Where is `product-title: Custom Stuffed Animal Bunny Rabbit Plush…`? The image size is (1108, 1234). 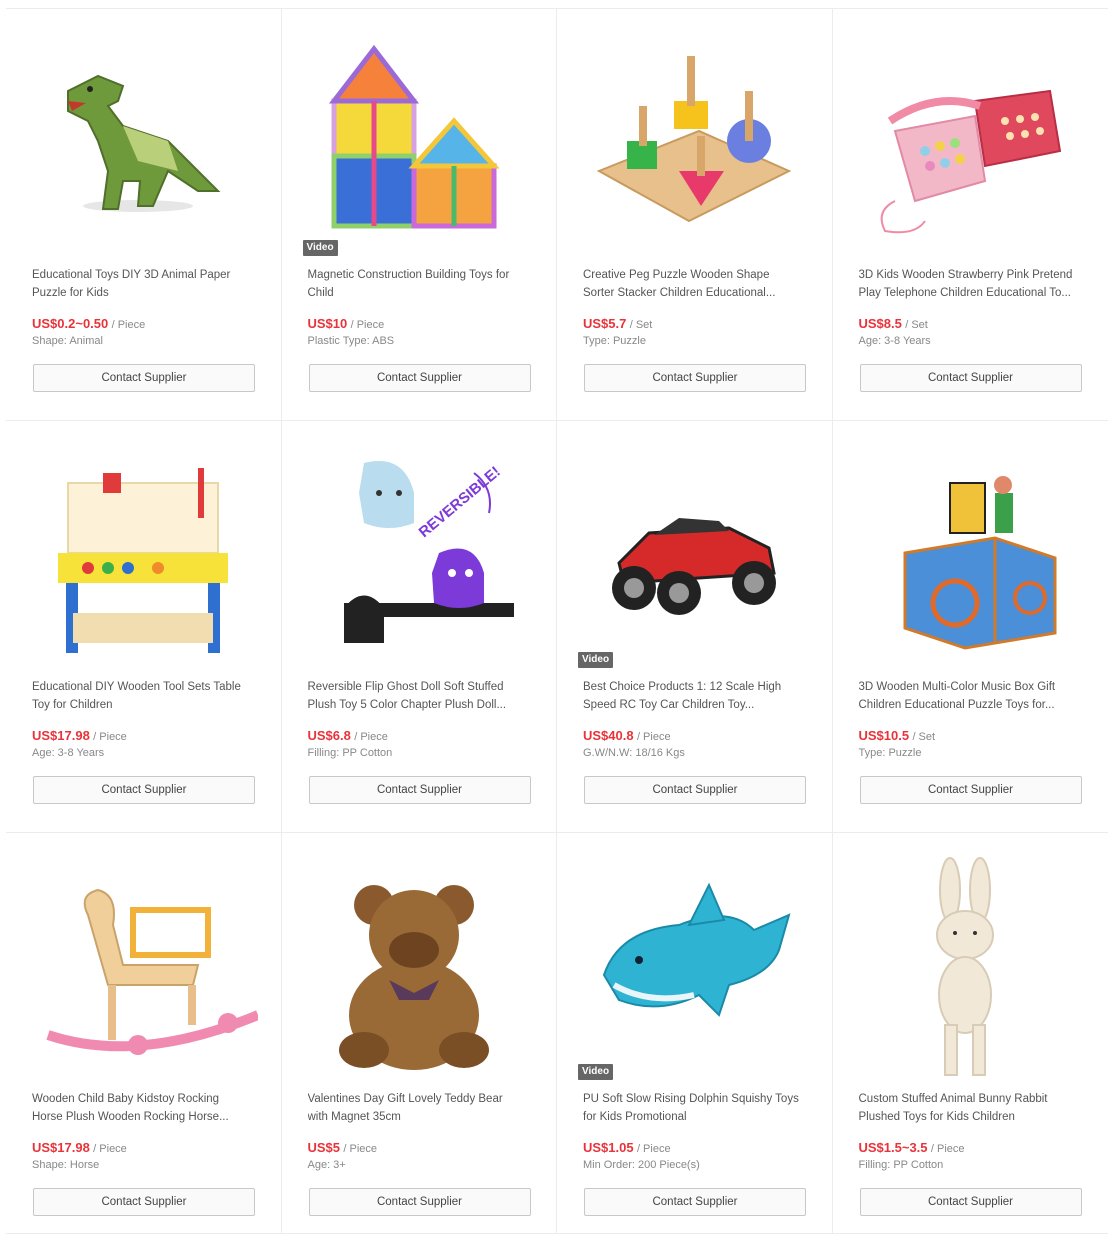 product-title: Custom Stuffed Animal Bunny Rabbit Plush… is located at coordinates (968, 1108).